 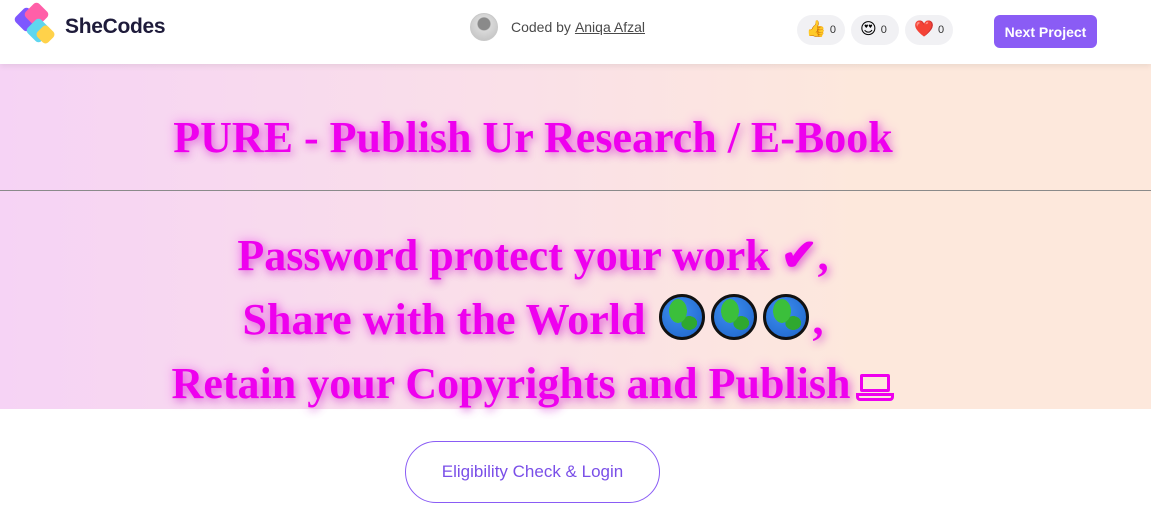 I want to click on reaction-thumbs-up-button: 👍 0, so click(x=821, y=30).